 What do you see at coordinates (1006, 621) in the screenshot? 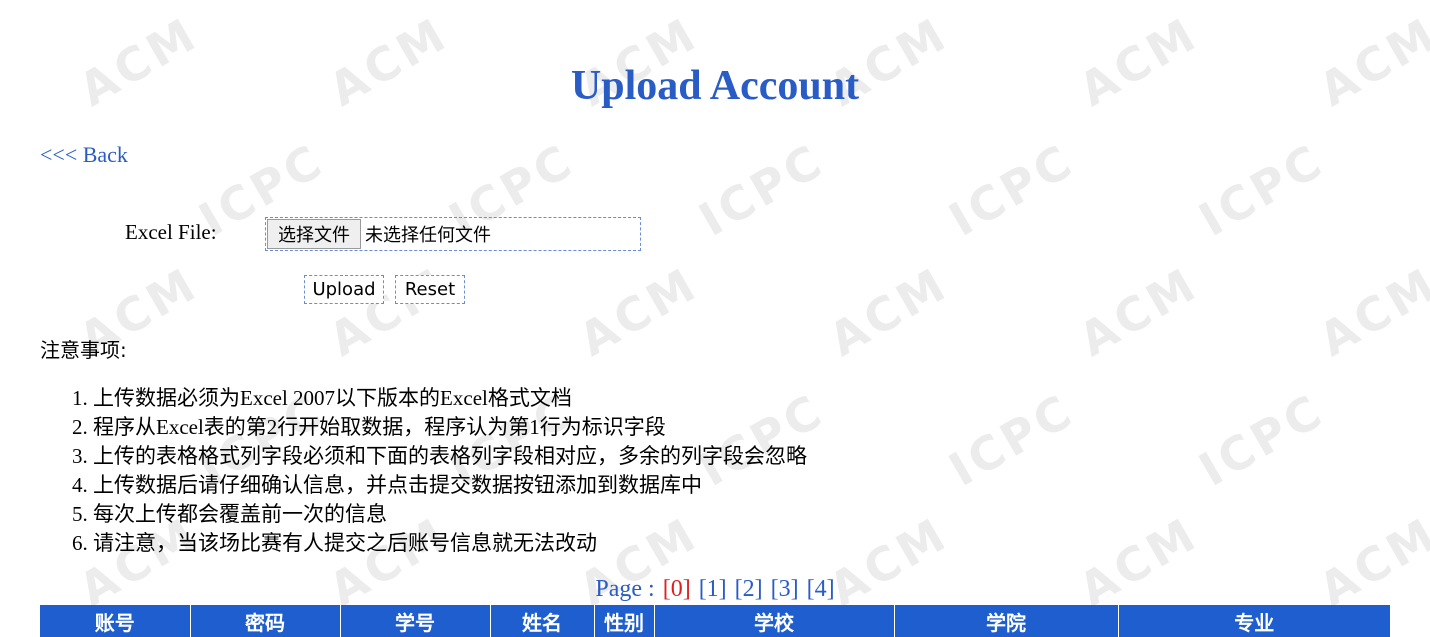
I see `column-header-college: 学院` at bounding box center [1006, 621].